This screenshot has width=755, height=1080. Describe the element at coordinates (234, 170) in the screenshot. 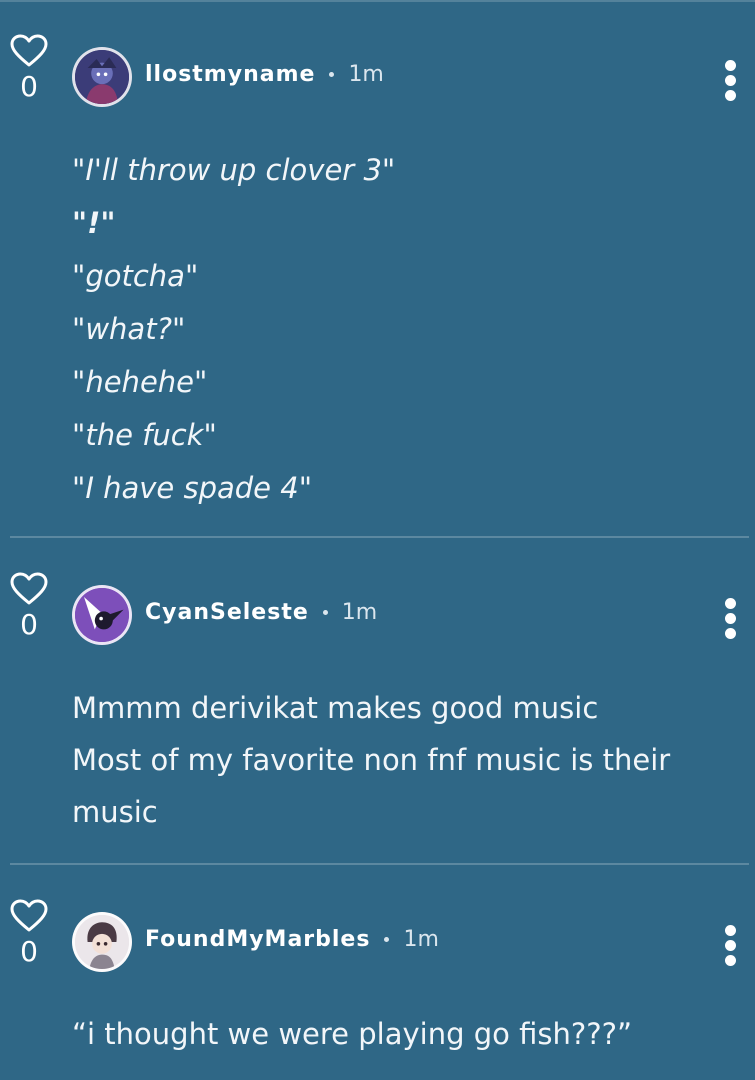

I see `comment-line: "I'll throw up clover 3"` at that location.